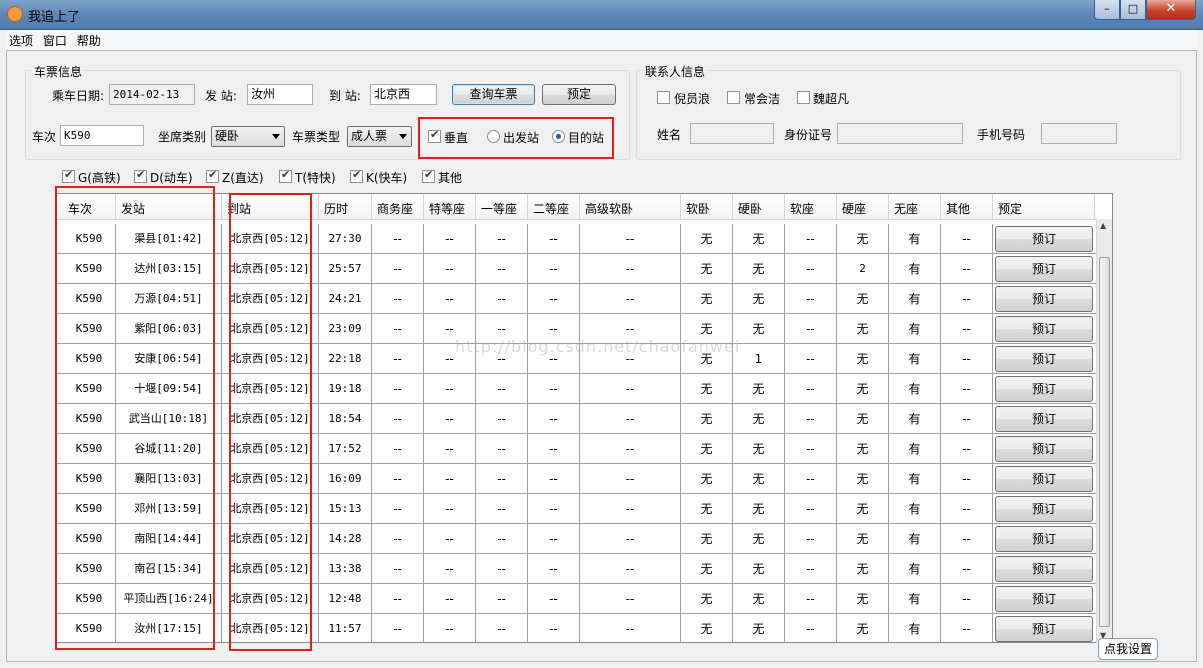 The width and height of the screenshot is (1203, 668). I want to click on menu-window: 窗口, so click(55, 40).